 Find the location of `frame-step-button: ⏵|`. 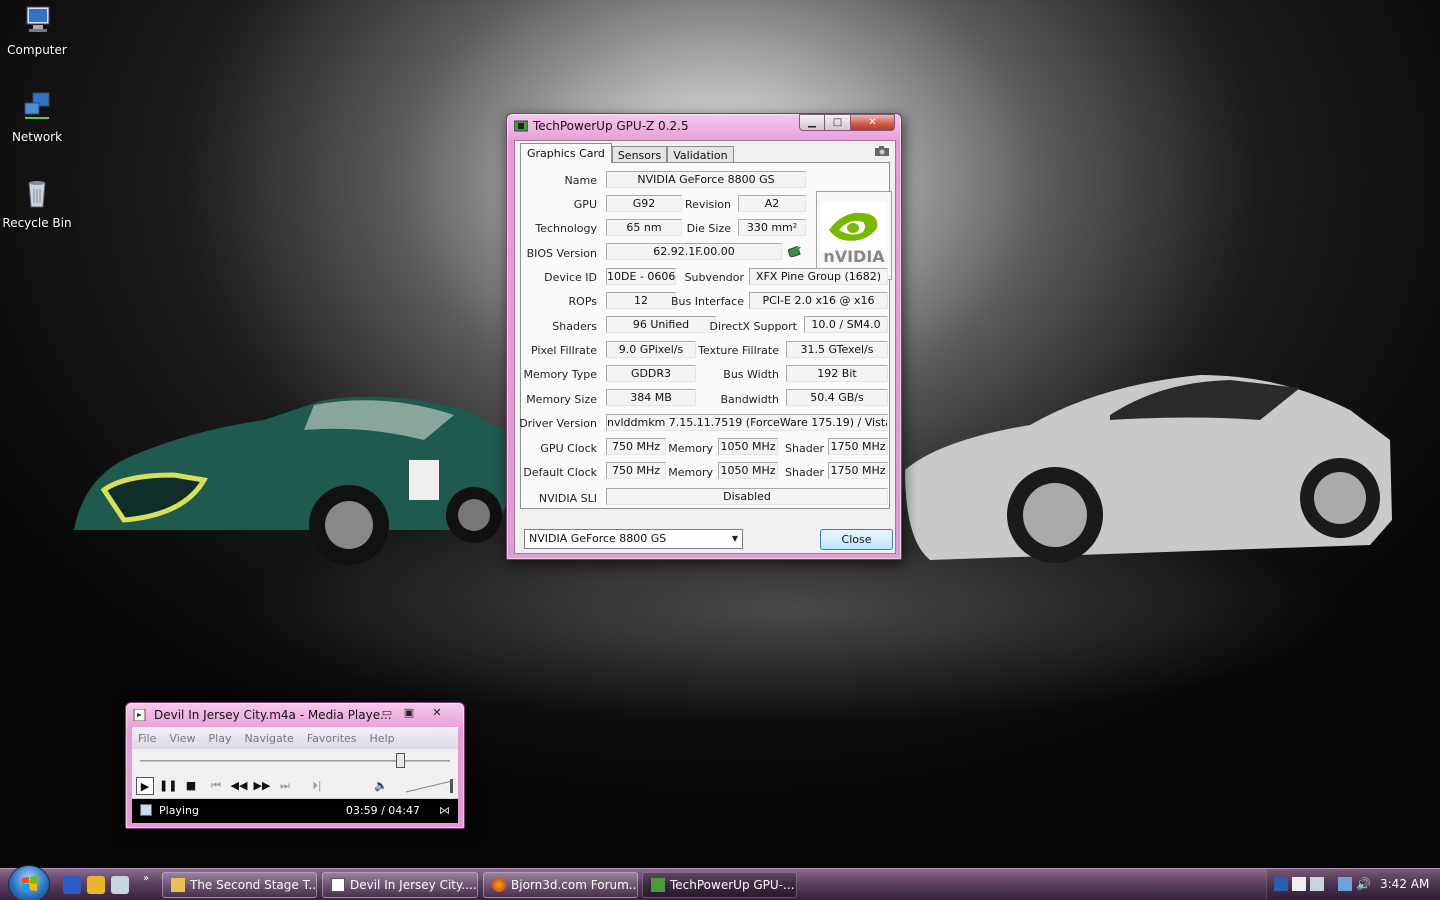

frame-step-button: ⏵| is located at coordinates (317, 786).